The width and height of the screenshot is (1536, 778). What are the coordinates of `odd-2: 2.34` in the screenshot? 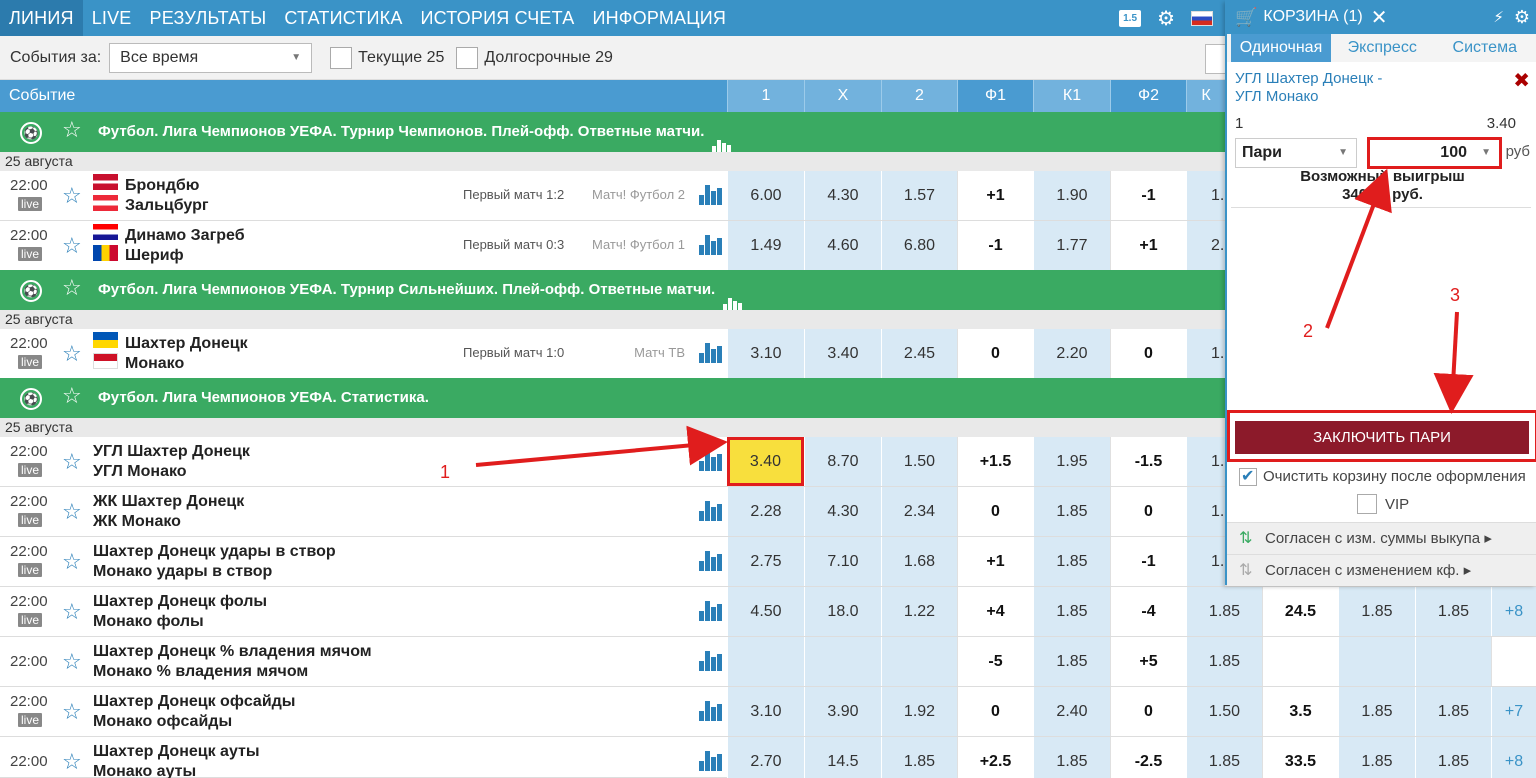 It's located at (919, 511).